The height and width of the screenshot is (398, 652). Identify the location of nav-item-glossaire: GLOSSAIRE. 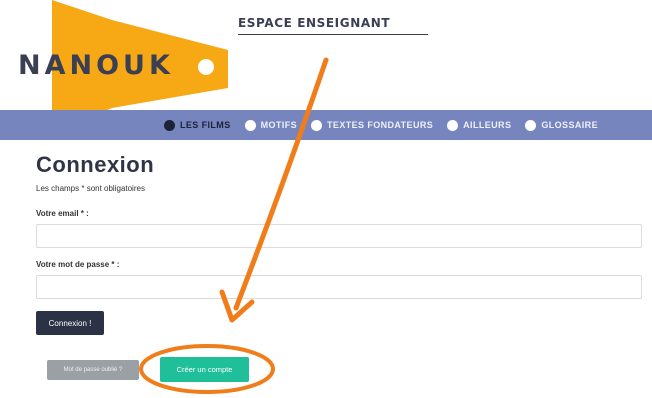
(561, 125).